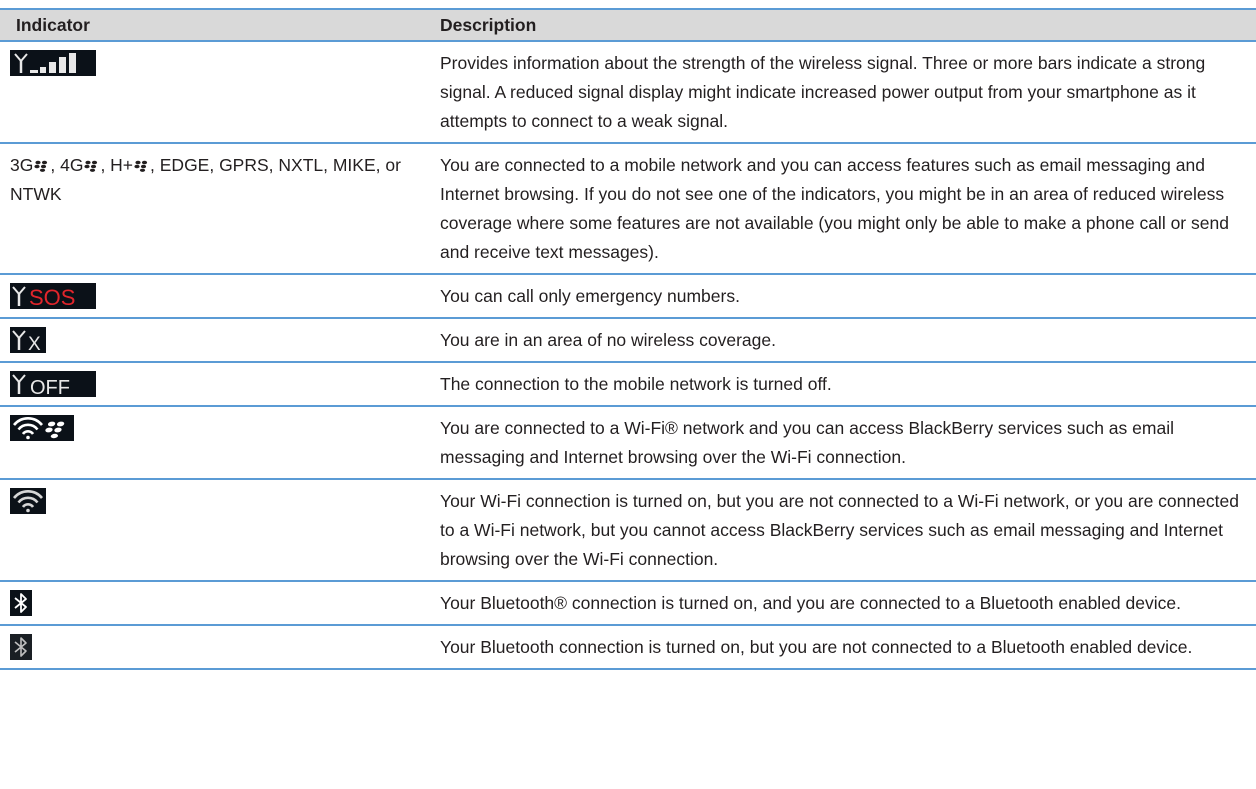 The height and width of the screenshot is (789, 1256). I want to click on indicator-cell: OFF, so click(215, 384).